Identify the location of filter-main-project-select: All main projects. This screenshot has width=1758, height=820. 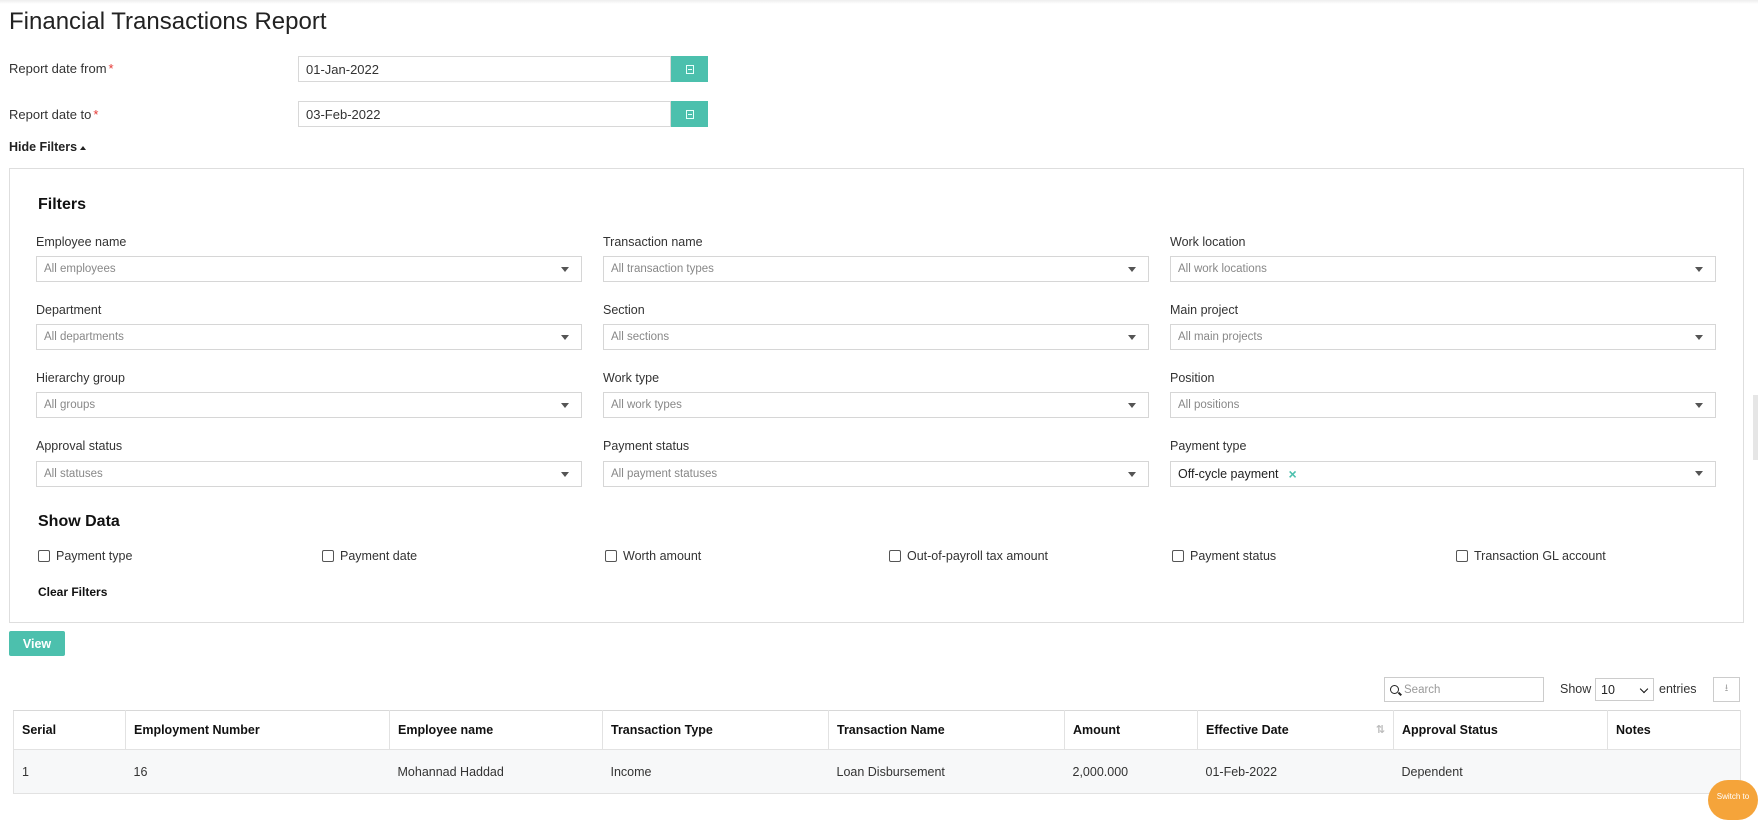
(1443, 337).